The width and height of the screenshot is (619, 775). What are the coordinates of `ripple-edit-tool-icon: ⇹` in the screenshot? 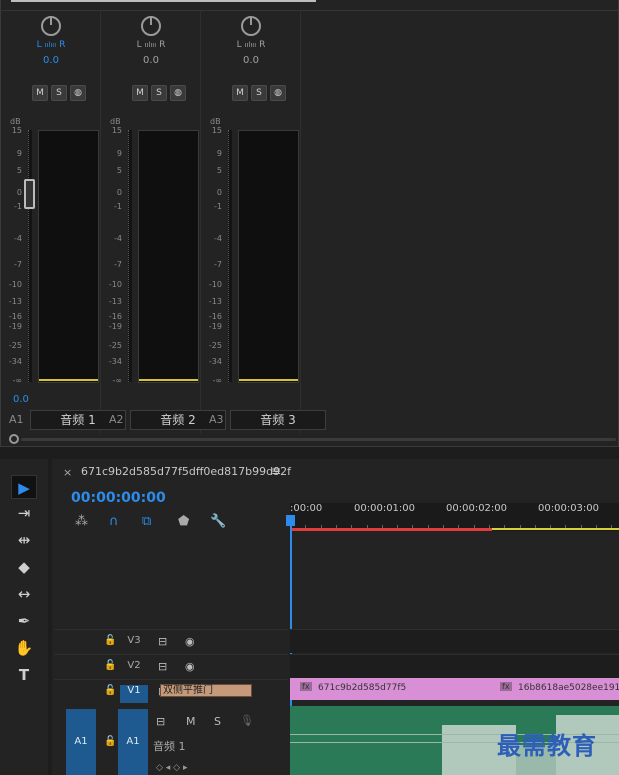 It's located at (24, 540).